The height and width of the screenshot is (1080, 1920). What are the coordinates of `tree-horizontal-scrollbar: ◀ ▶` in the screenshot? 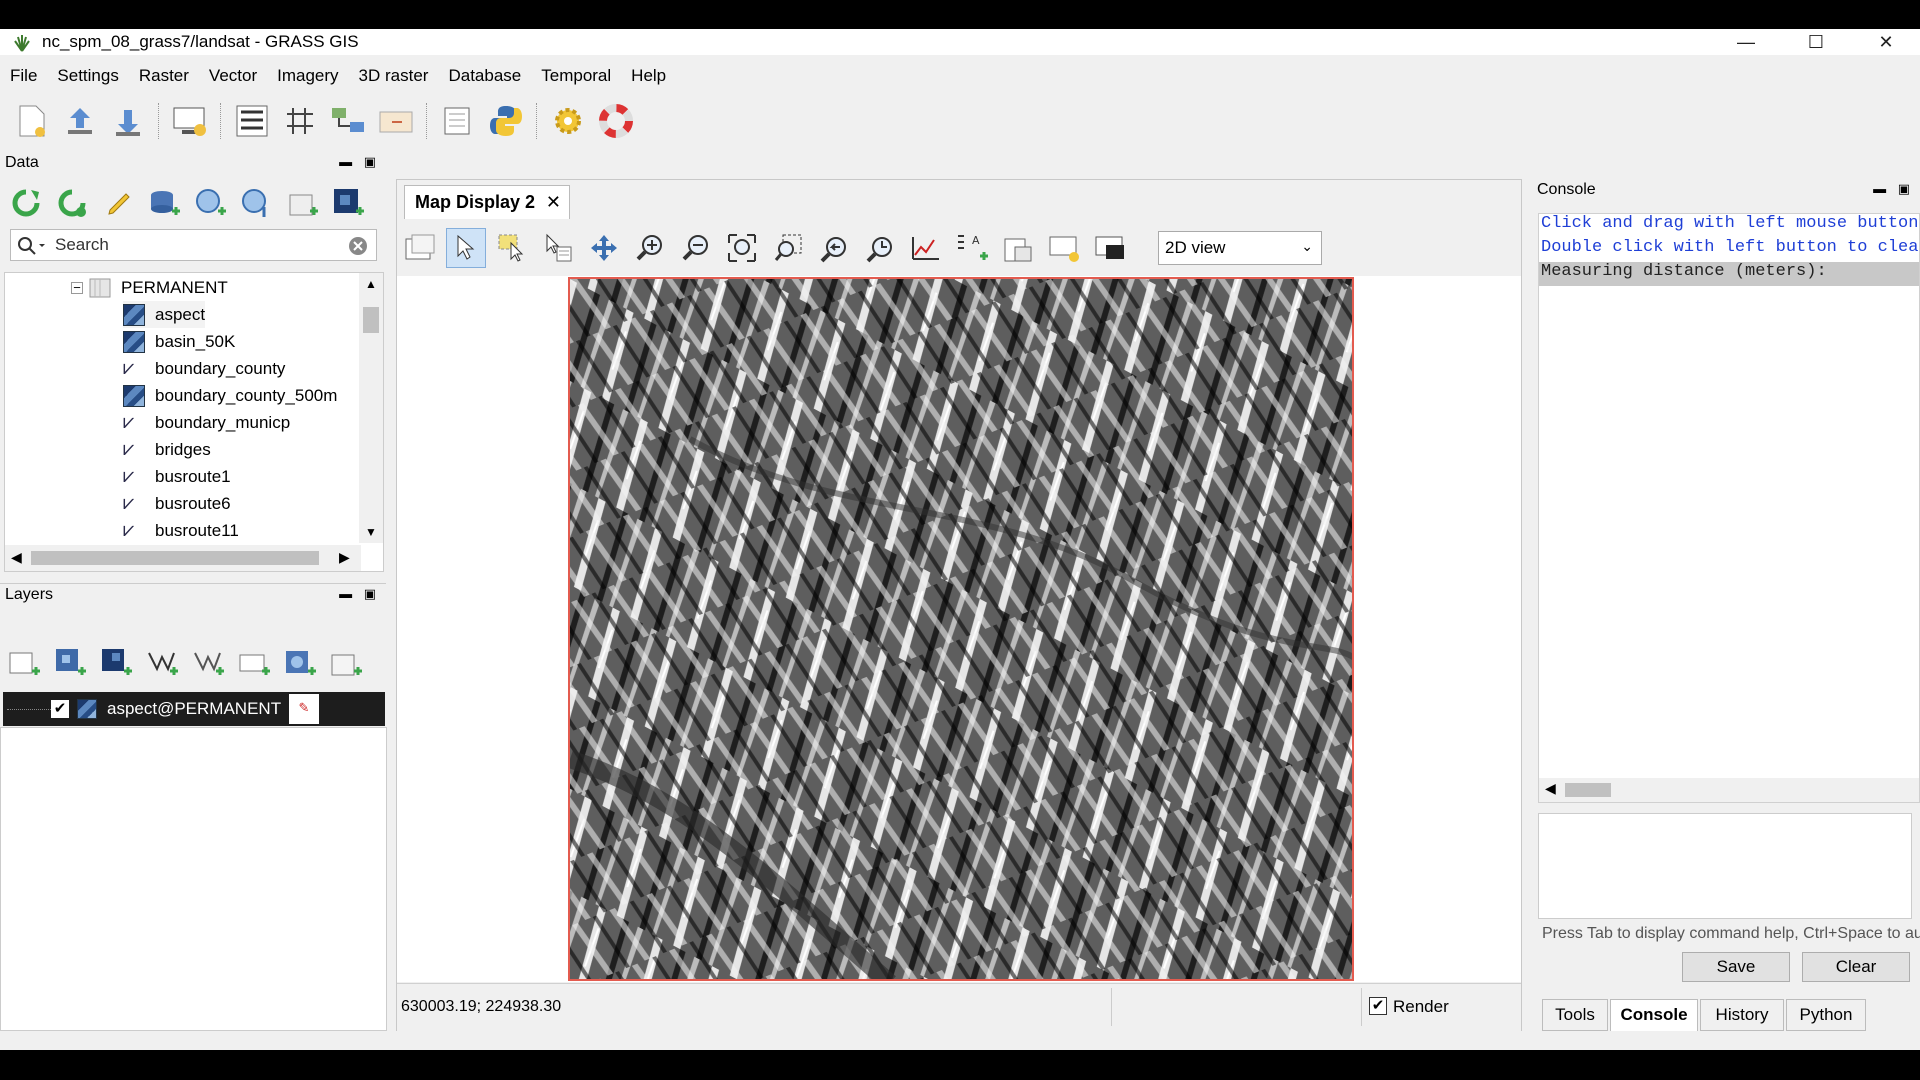 It's located at (183, 558).